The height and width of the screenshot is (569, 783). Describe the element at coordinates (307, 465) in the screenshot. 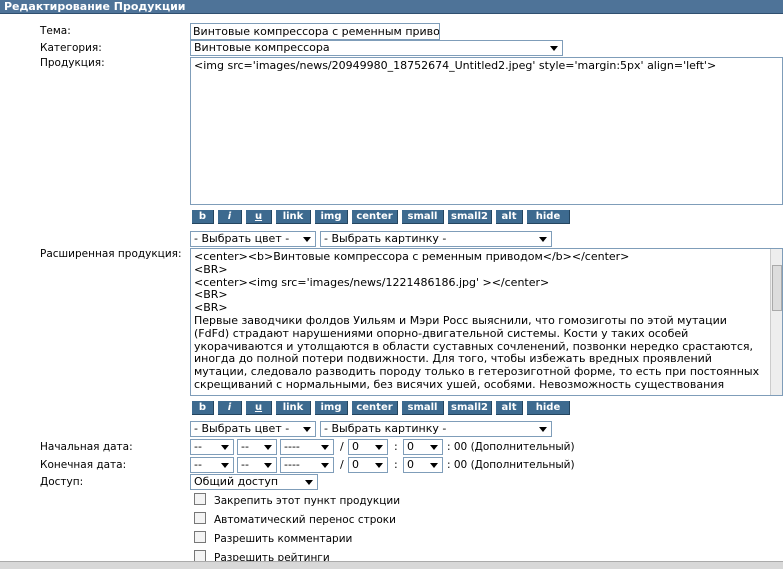

I see `end-year-select: ----` at that location.